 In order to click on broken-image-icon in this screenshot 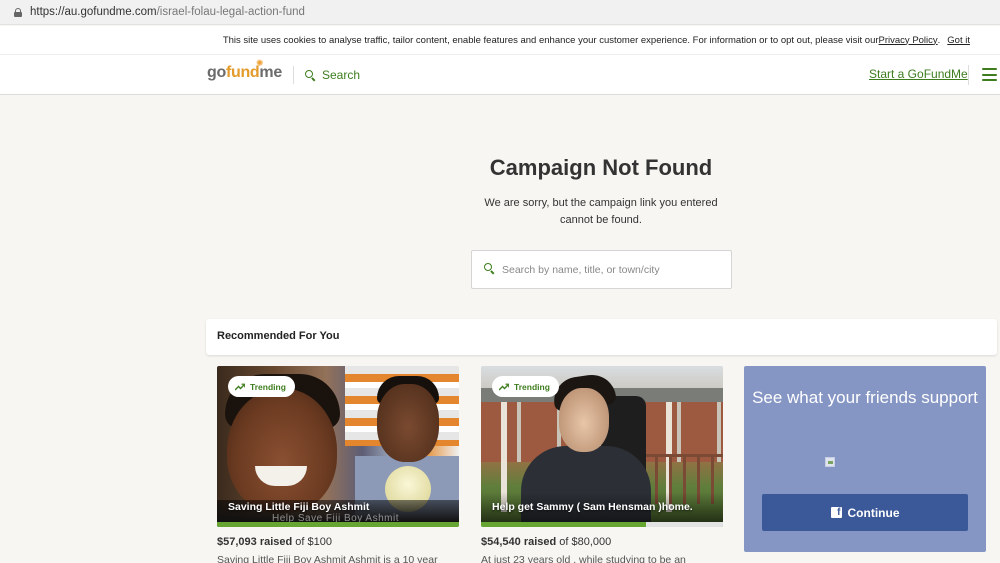, I will do `click(830, 462)`.